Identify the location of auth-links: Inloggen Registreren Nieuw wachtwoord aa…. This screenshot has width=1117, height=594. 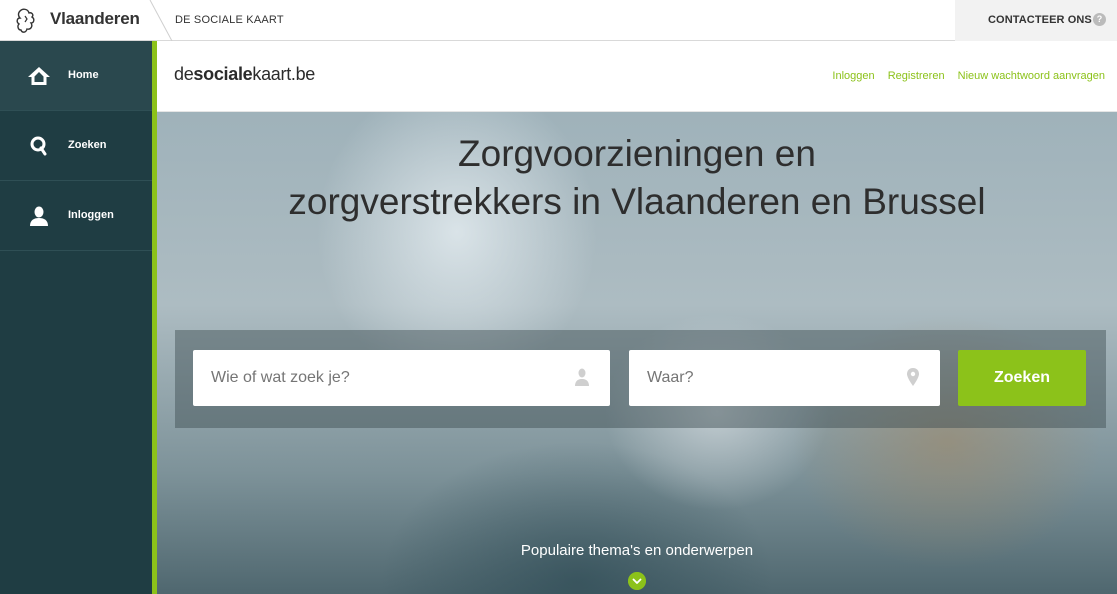
(963, 76).